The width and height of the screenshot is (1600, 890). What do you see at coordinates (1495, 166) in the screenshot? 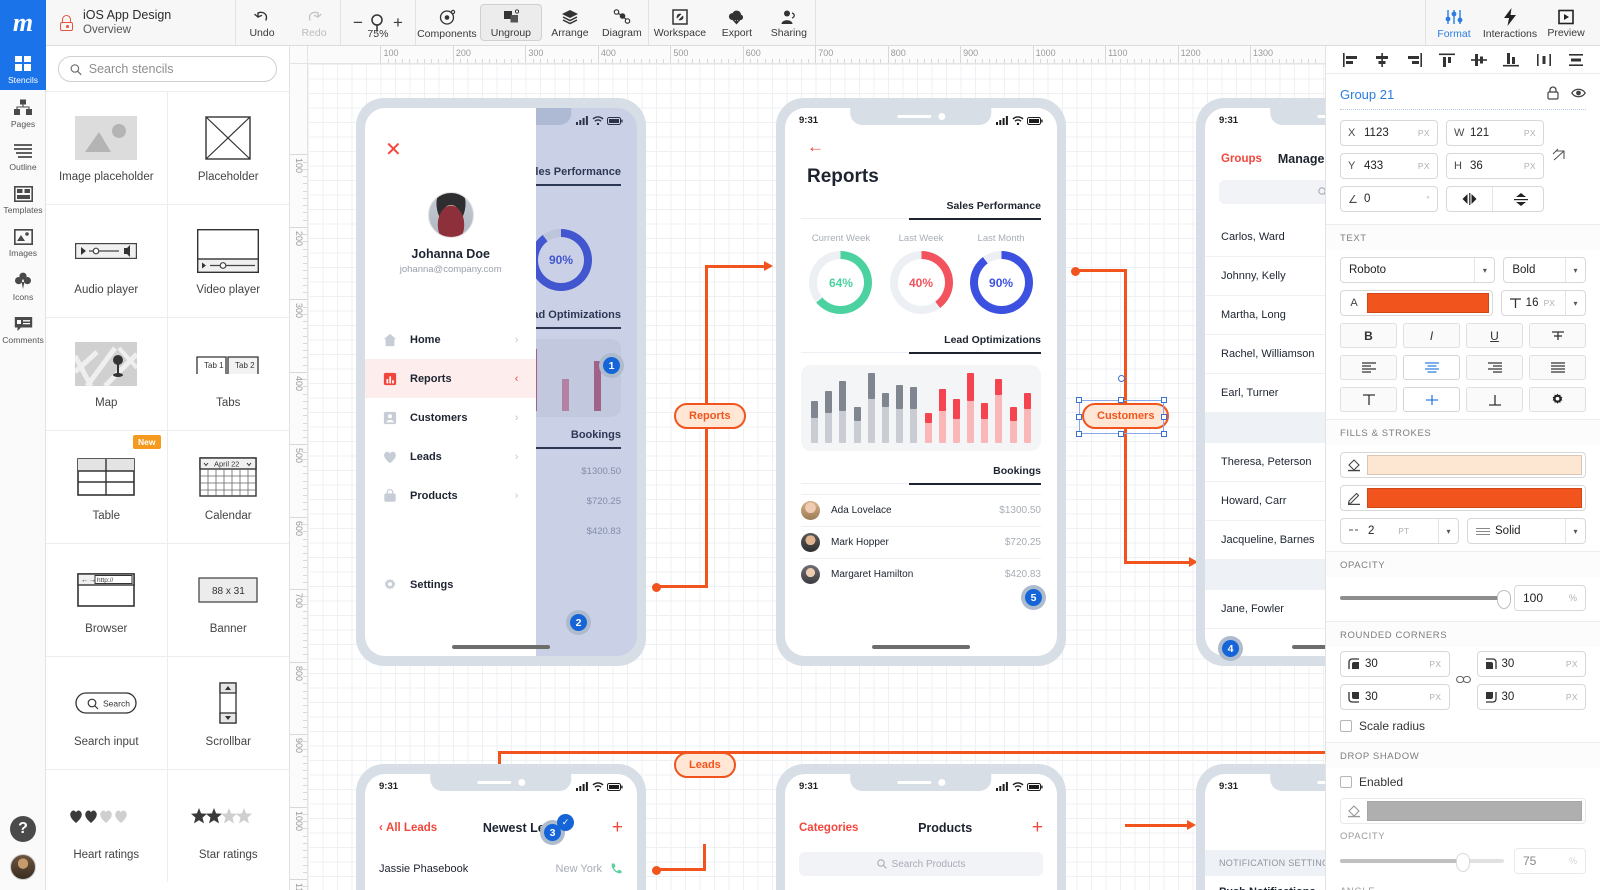
I see `h-field: H 36 PX` at bounding box center [1495, 166].